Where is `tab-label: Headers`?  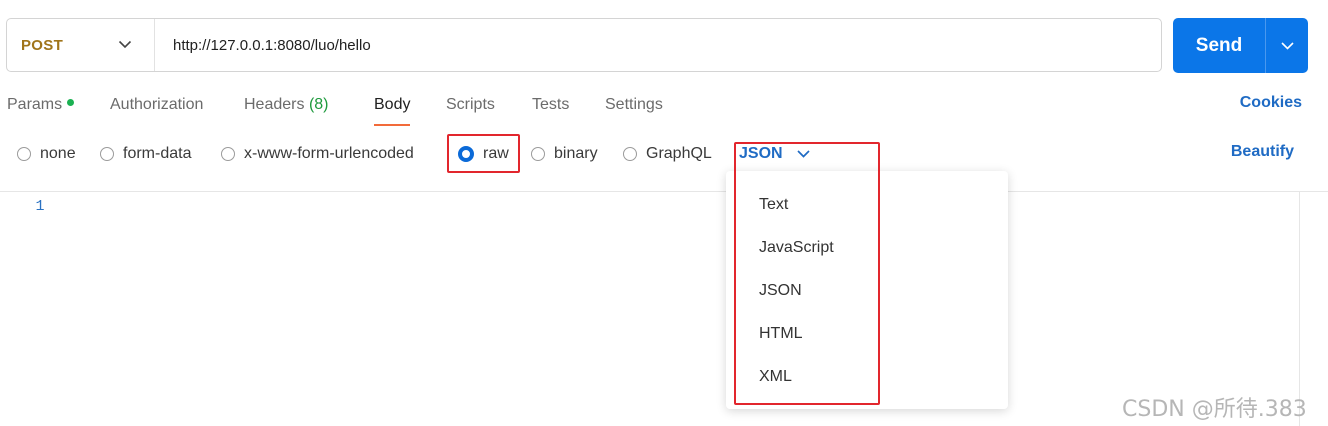
tab-label: Headers is located at coordinates (274, 104).